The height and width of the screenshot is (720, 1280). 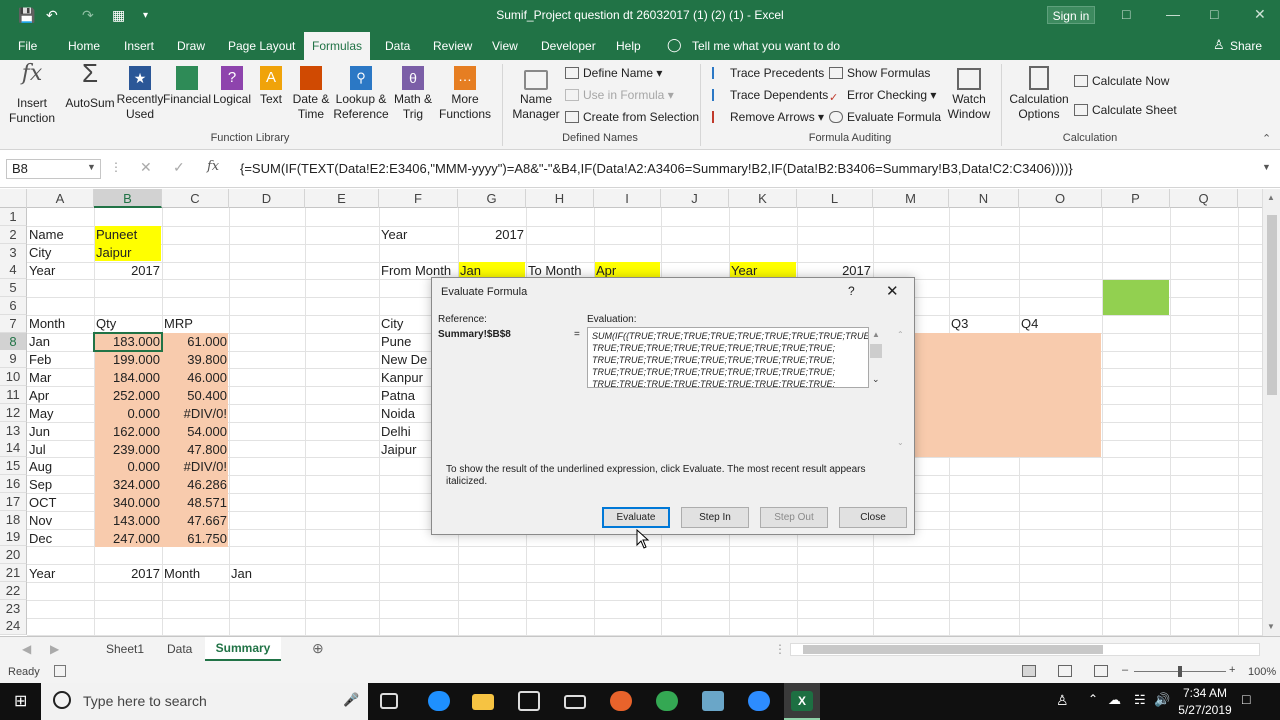 What do you see at coordinates (351, 700) in the screenshot?
I see `microphone-icon: 🎤` at bounding box center [351, 700].